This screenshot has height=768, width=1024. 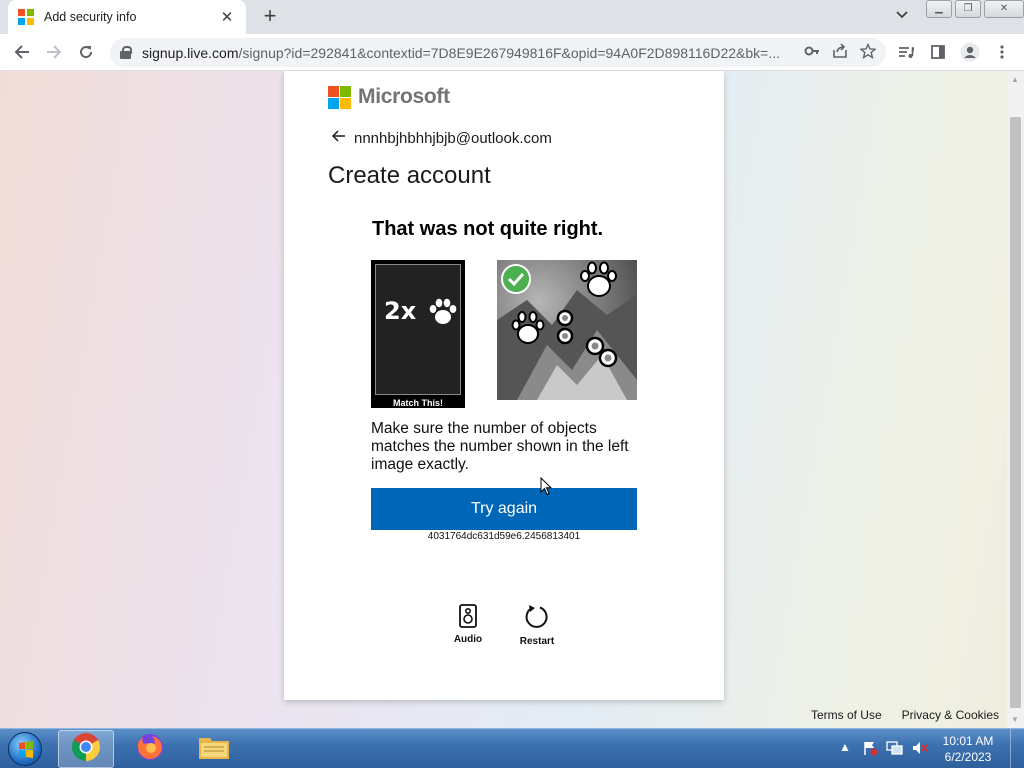 What do you see at coordinates (443, 314) in the screenshot?
I see `paw-icon` at bounding box center [443, 314].